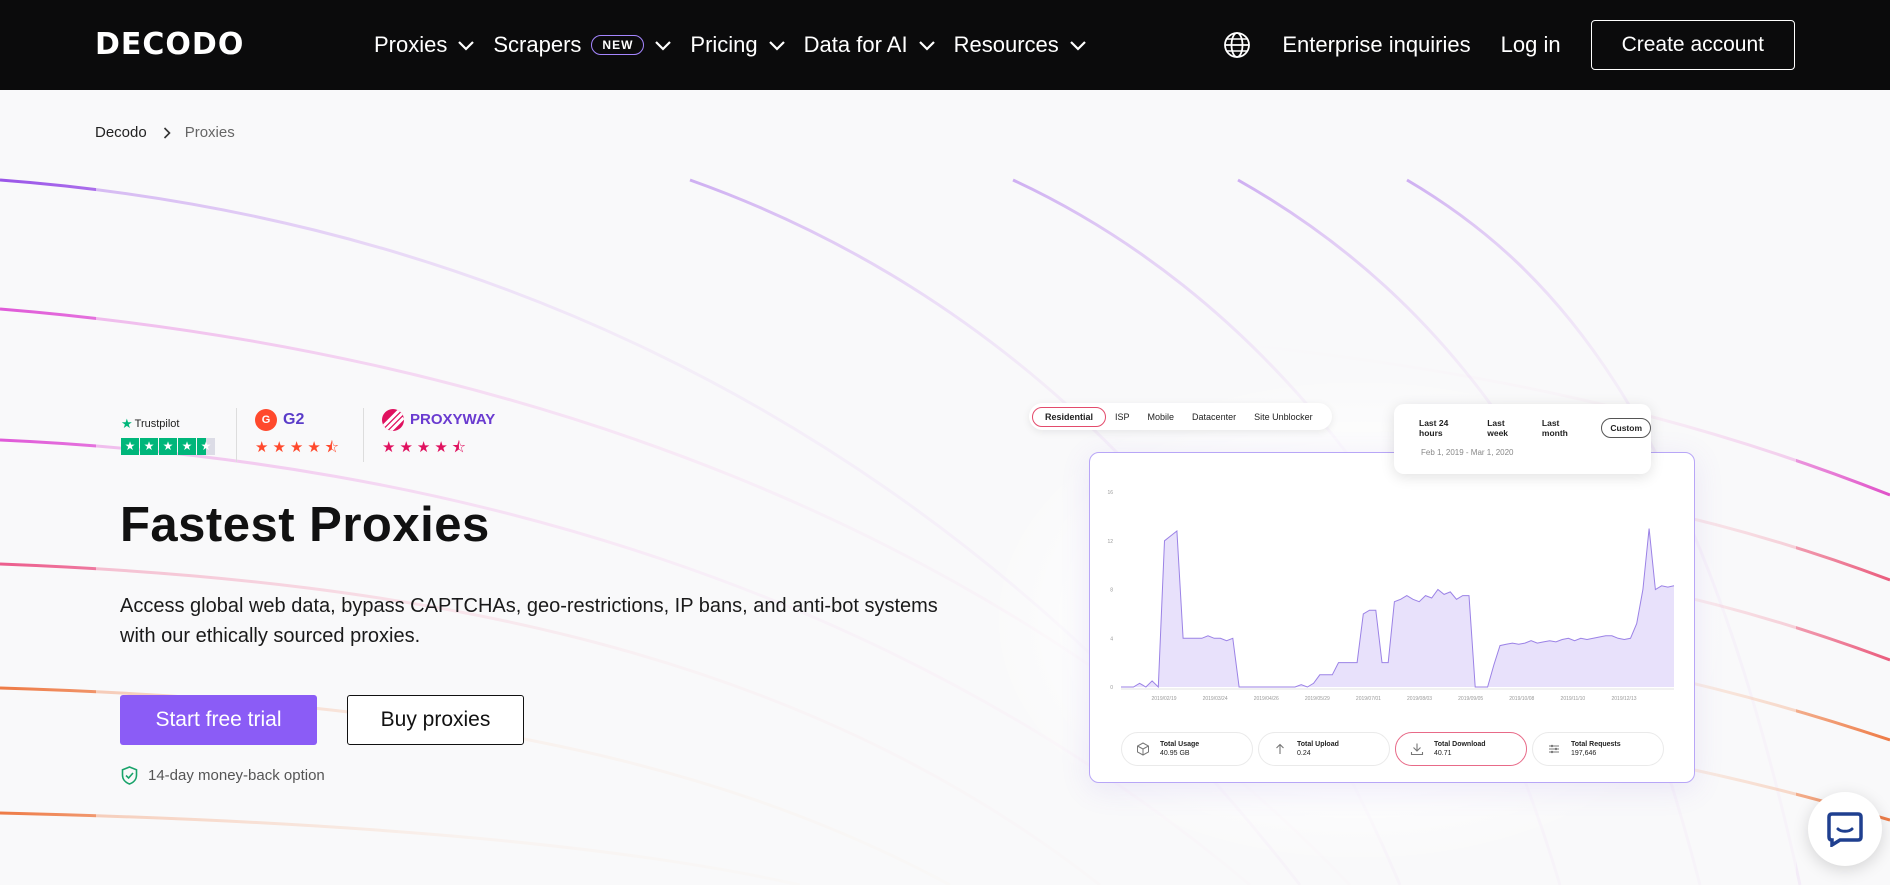 The height and width of the screenshot is (885, 1890). I want to click on requests-icon, so click(1554, 749).